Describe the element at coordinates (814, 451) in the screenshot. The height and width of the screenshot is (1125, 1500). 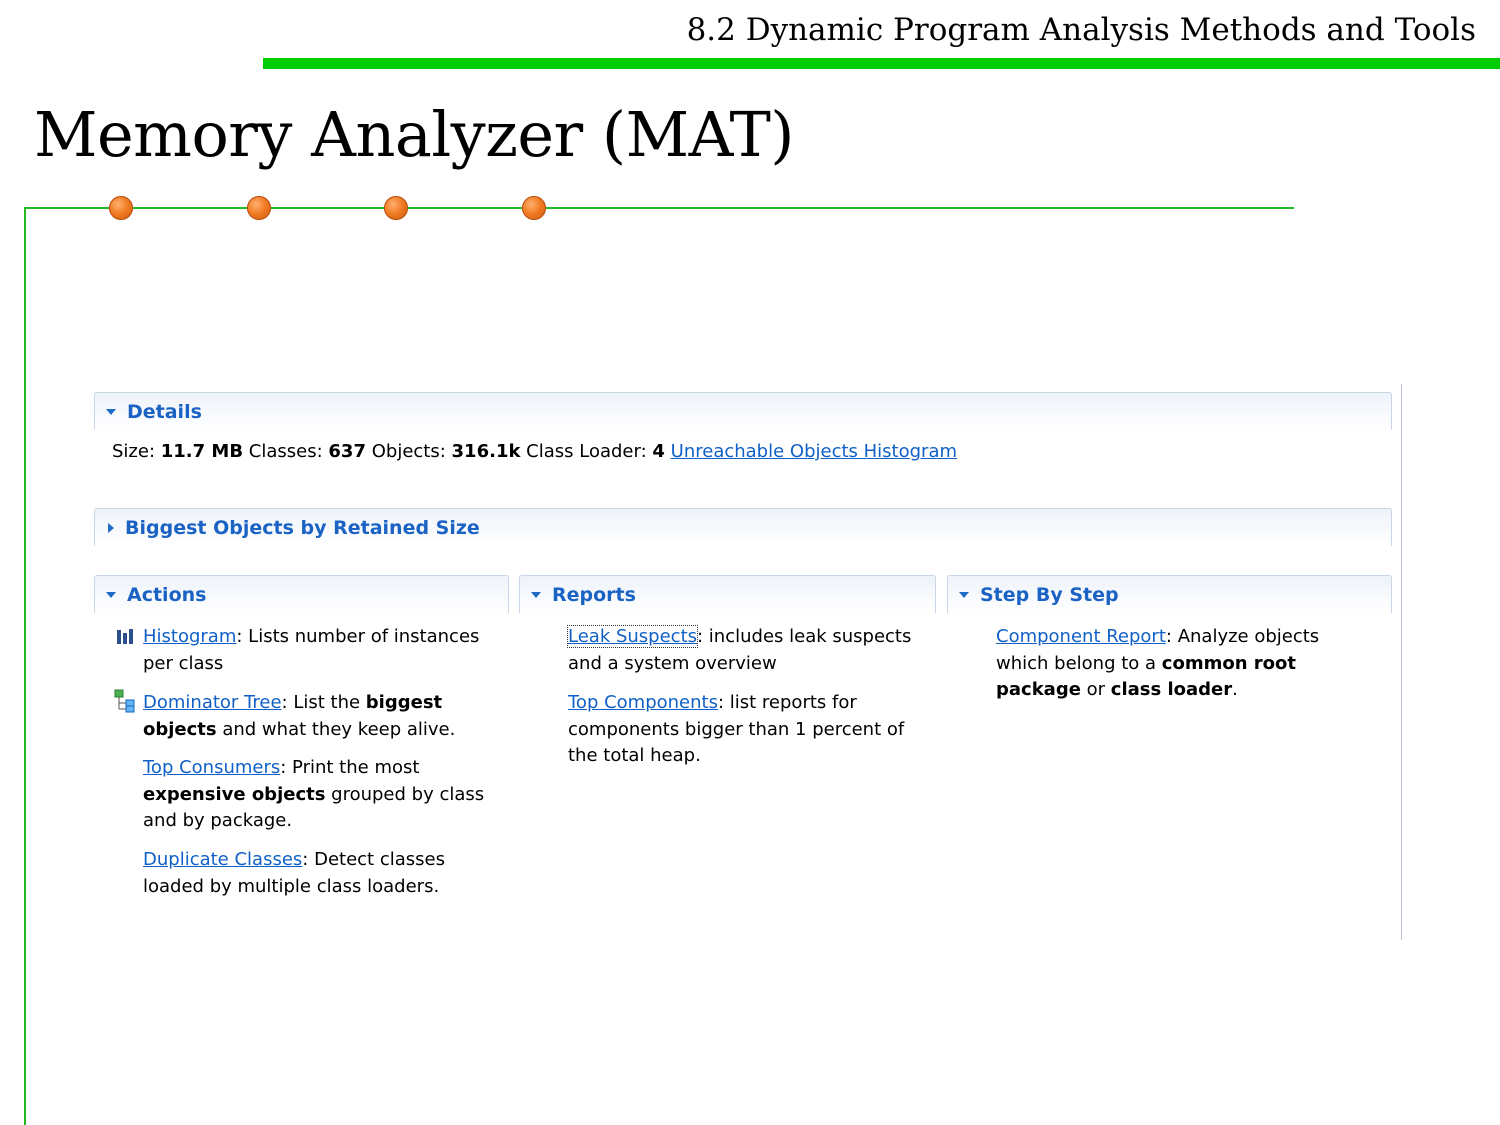
I see `unreachable-objects-link: Unreachable Objects Histogram` at that location.